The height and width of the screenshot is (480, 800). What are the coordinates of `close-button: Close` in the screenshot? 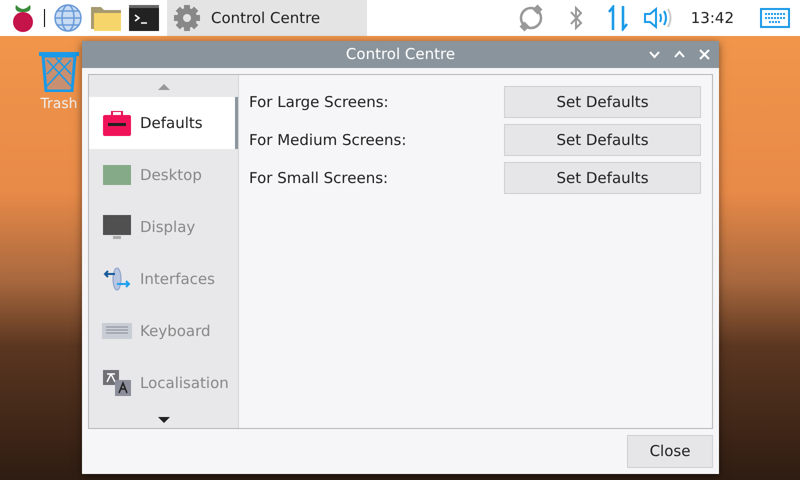 It's located at (670, 451).